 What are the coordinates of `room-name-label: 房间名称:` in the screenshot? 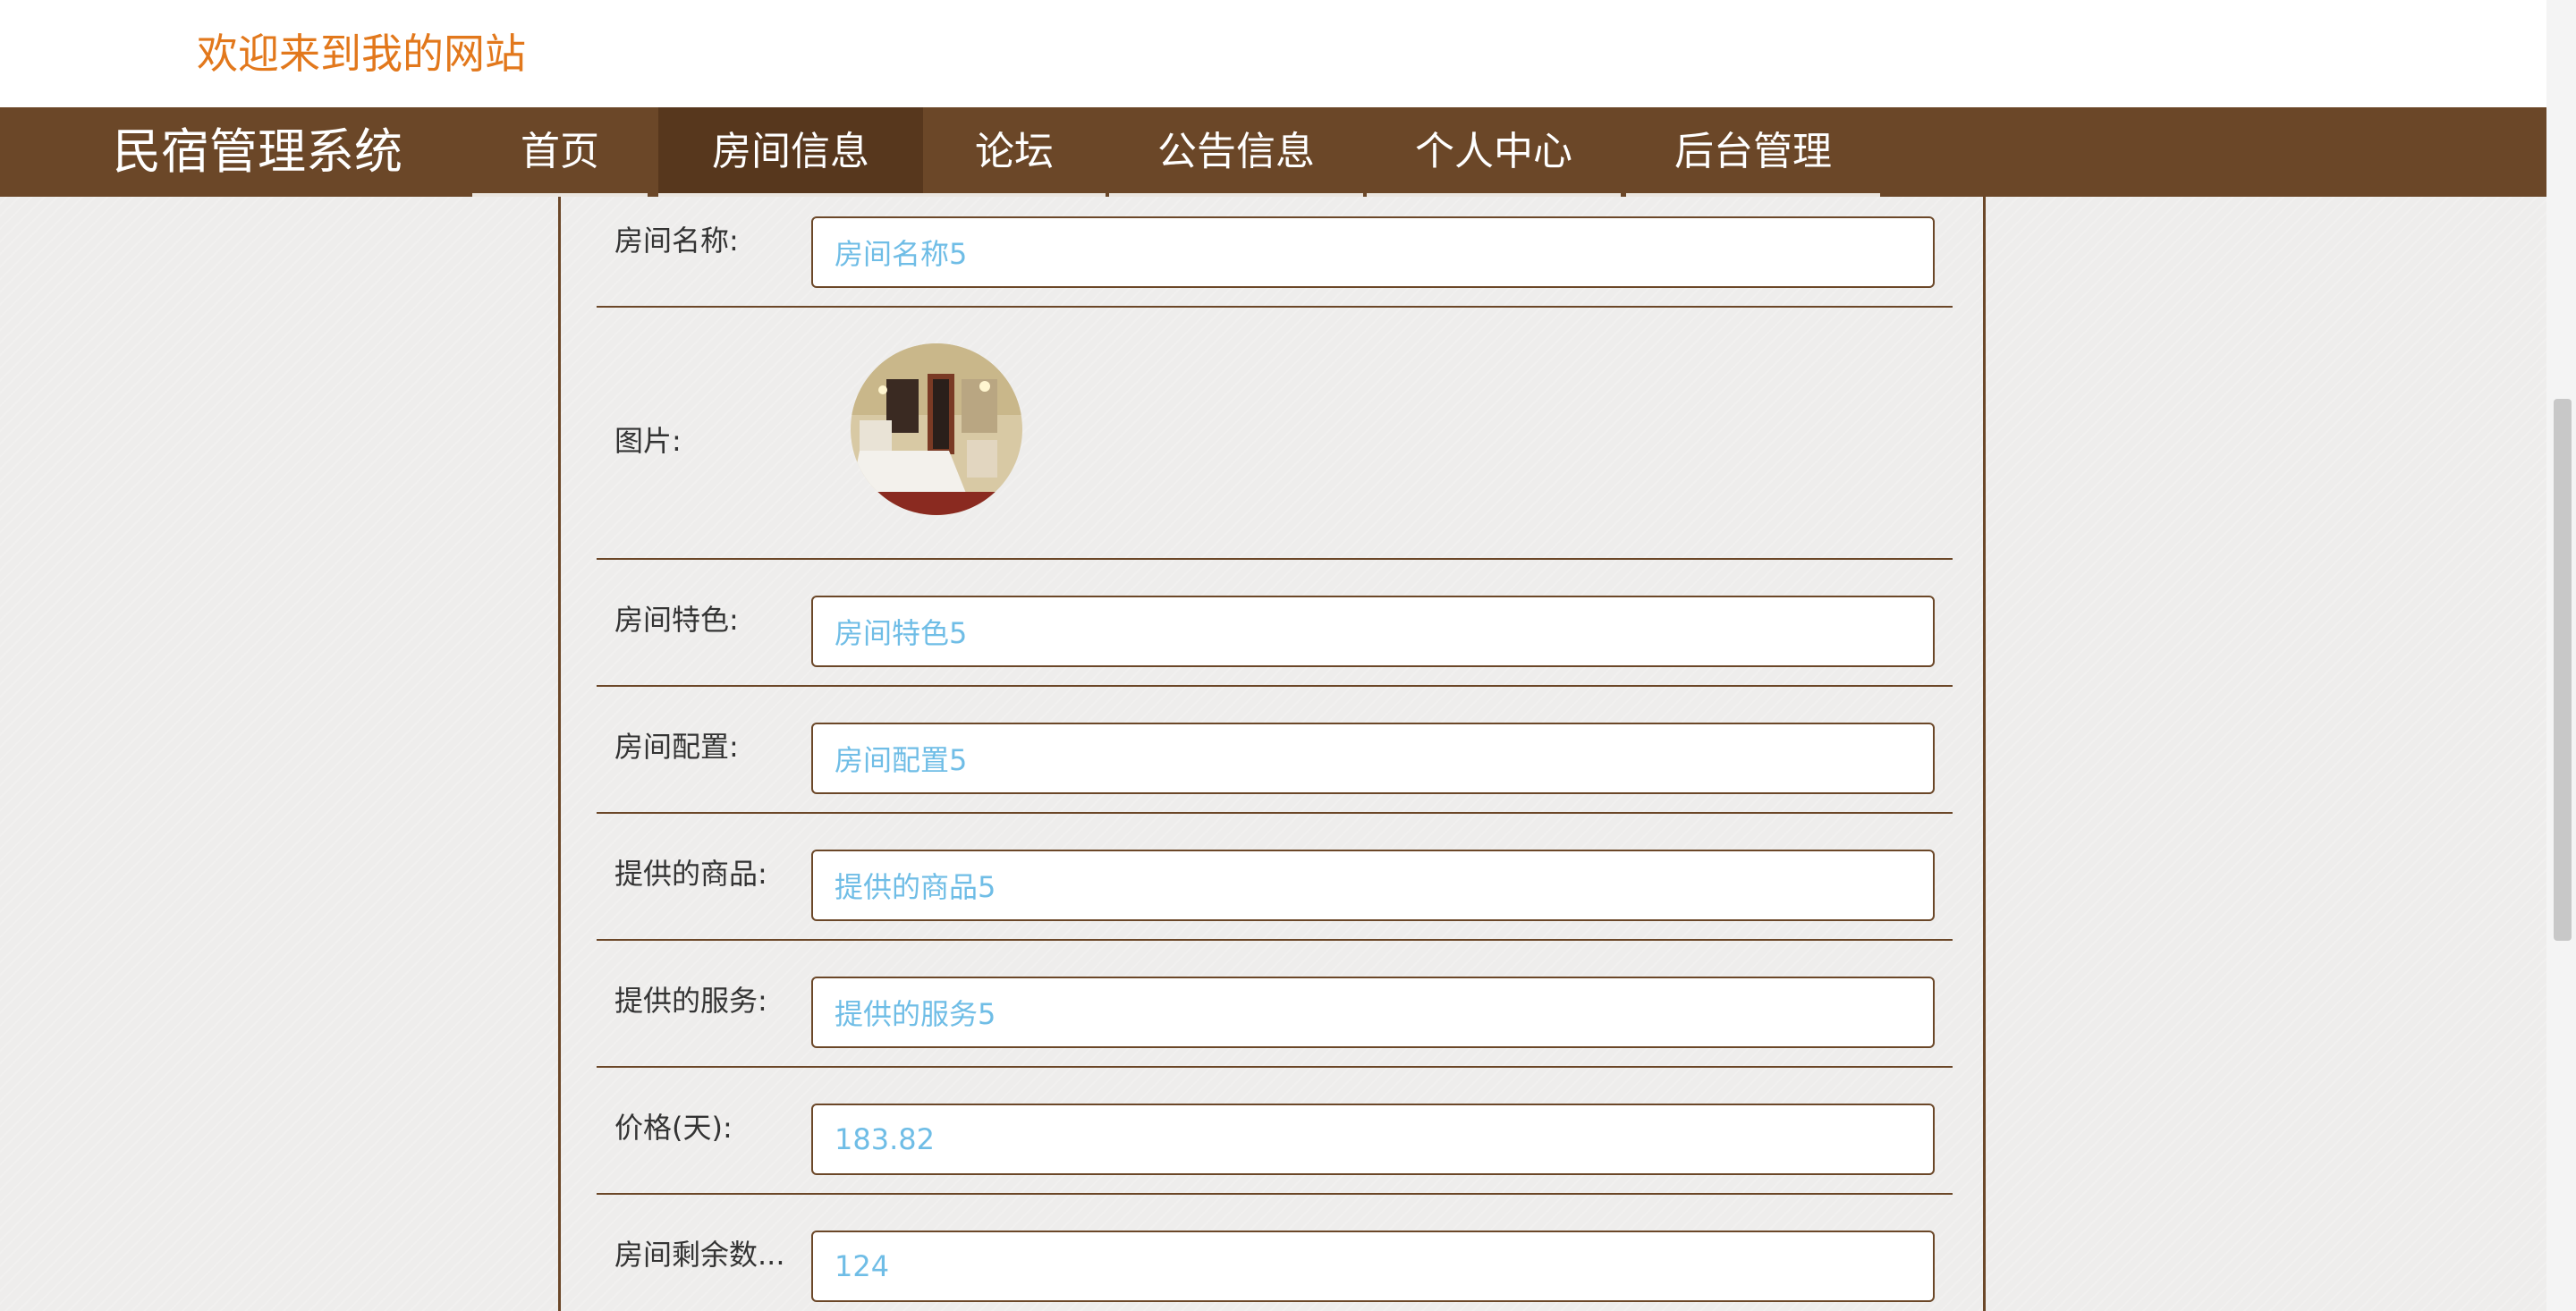 It's located at (676, 241).